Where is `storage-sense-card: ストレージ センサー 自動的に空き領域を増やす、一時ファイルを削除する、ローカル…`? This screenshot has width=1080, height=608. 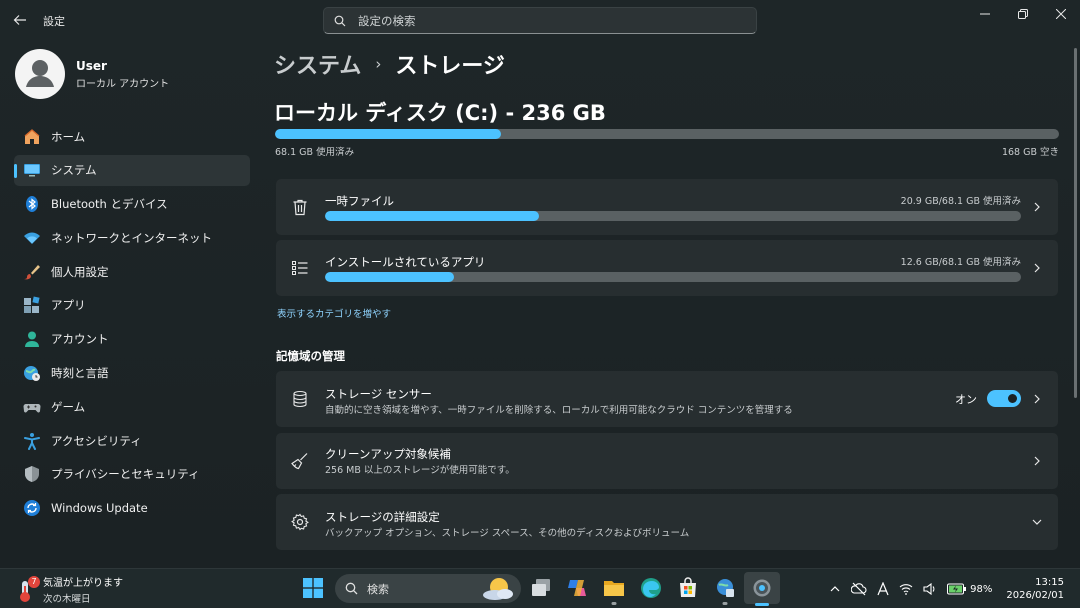 storage-sense-card: ストレージ センサー 自動的に空き領域を増やす、一時ファイルを削除する、ローカル… is located at coordinates (667, 399).